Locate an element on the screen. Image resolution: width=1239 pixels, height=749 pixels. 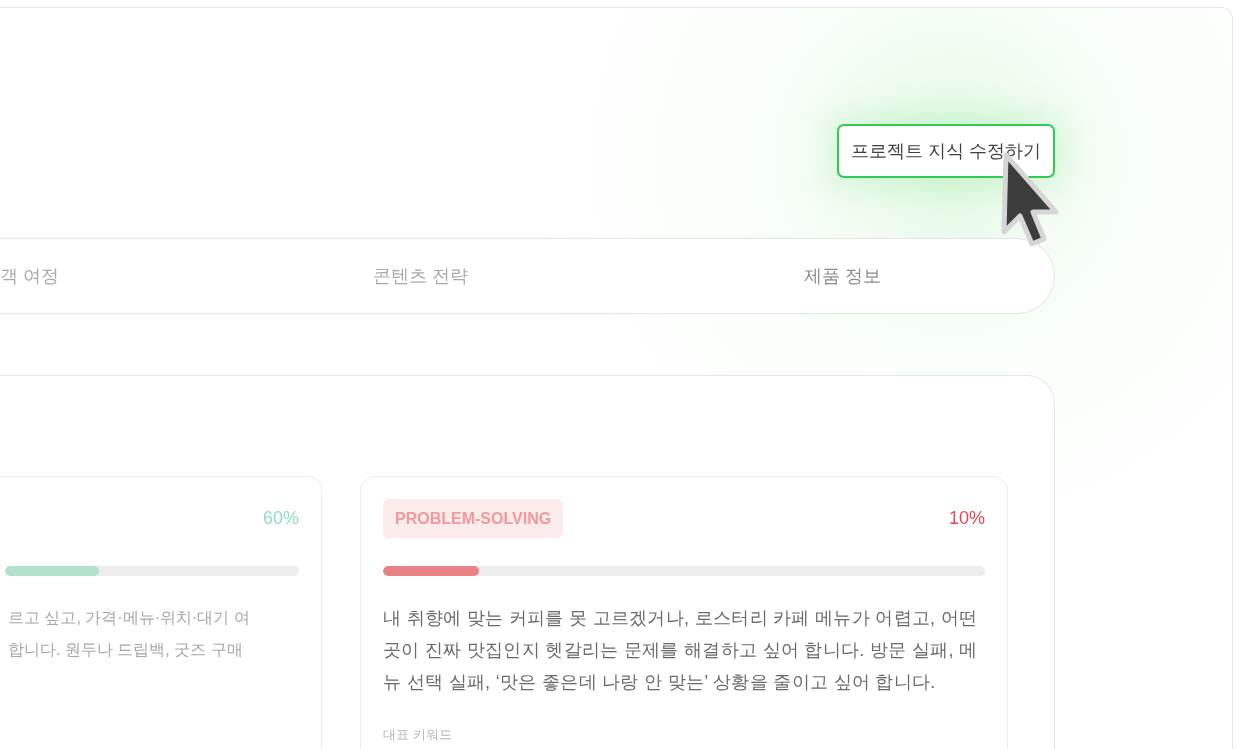
tab: 콘텐츠 전략 is located at coordinates (421, 276).